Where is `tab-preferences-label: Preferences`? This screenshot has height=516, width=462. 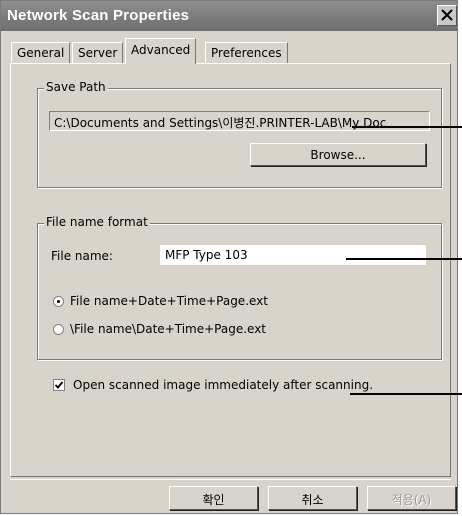 tab-preferences-label: Preferences is located at coordinates (246, 53).